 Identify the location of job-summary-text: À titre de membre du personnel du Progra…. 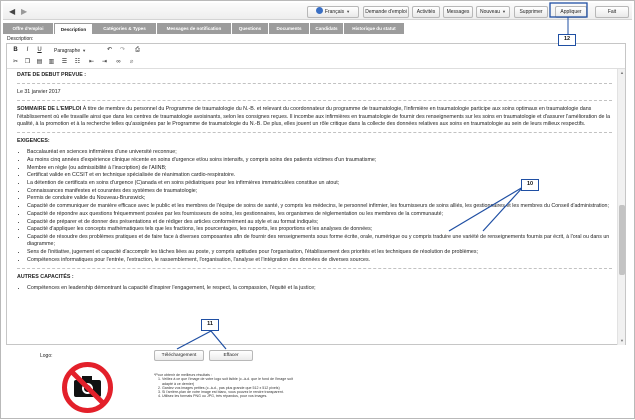
(314, 116).